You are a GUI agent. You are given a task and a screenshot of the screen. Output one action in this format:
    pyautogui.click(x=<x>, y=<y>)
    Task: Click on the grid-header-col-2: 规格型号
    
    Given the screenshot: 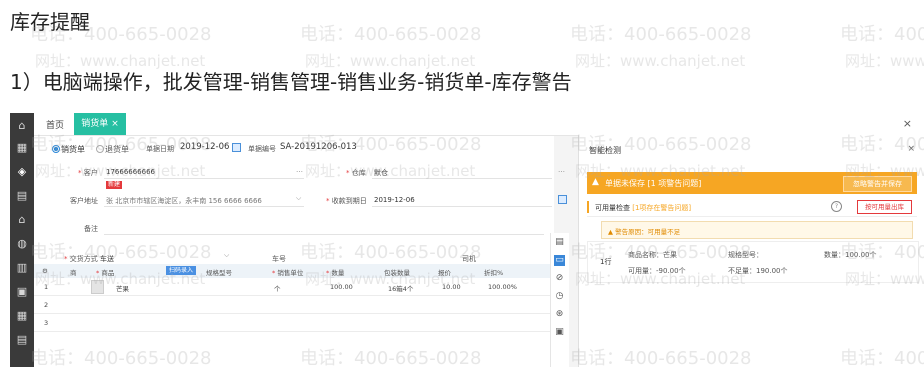 What is the action you would take?
    pyautogui.click(x=219, y=273)
    